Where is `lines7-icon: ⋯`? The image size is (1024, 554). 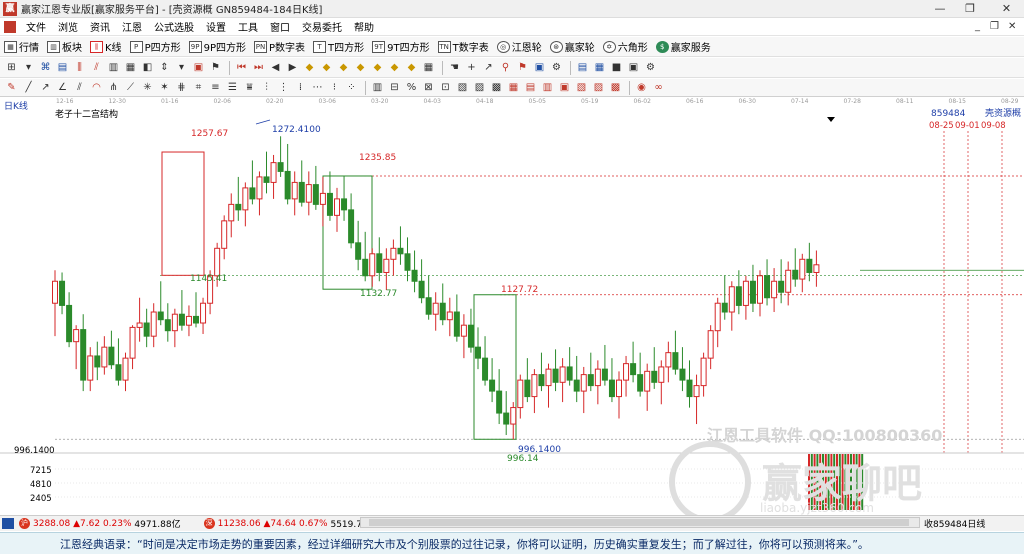 lines7-icon: ⋯ is located at coordinates (317, 87).